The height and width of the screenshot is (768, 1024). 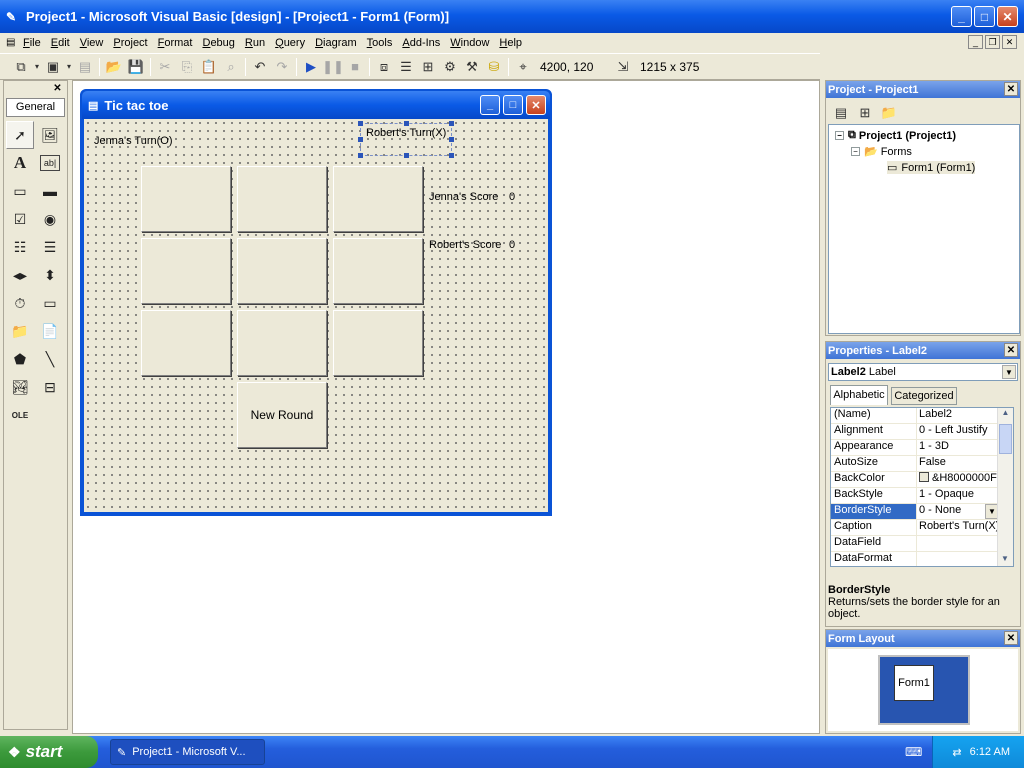 I want to click on save-icon: 💾, so click(x=136, y=67).